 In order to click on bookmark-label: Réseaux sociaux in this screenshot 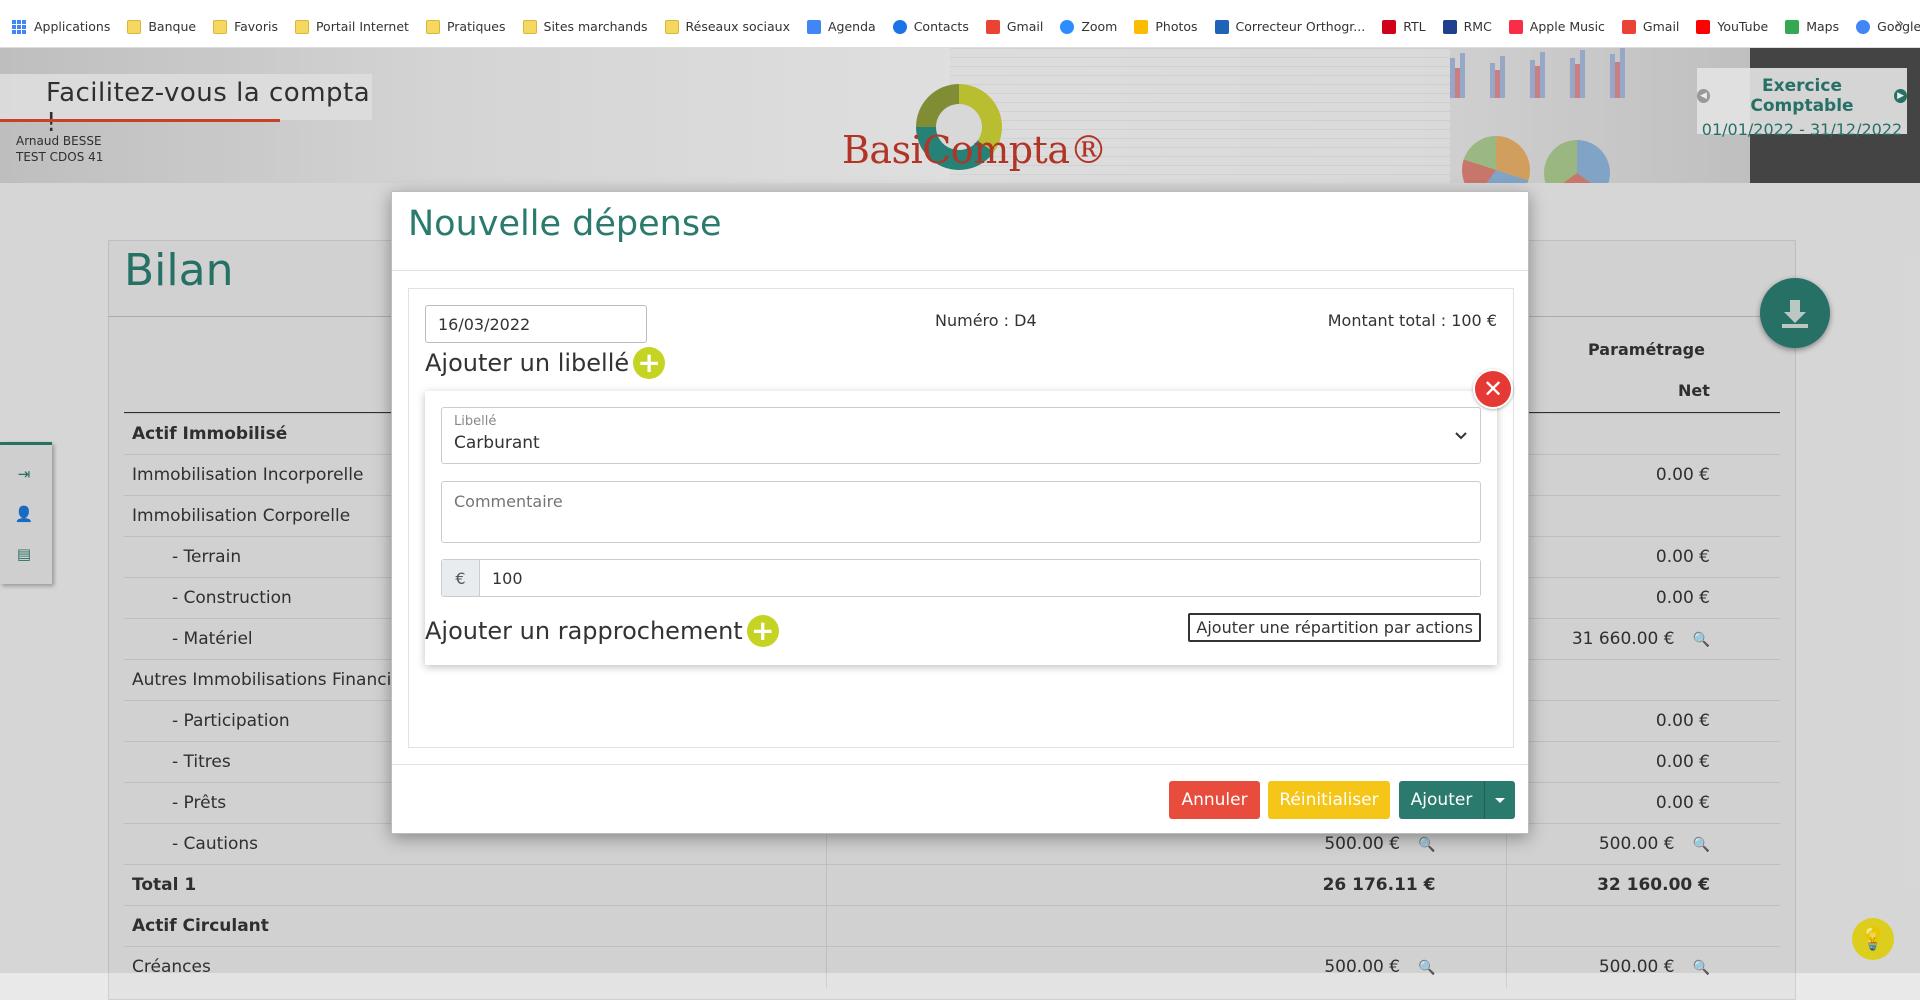, I will do `click(737, 26)`.